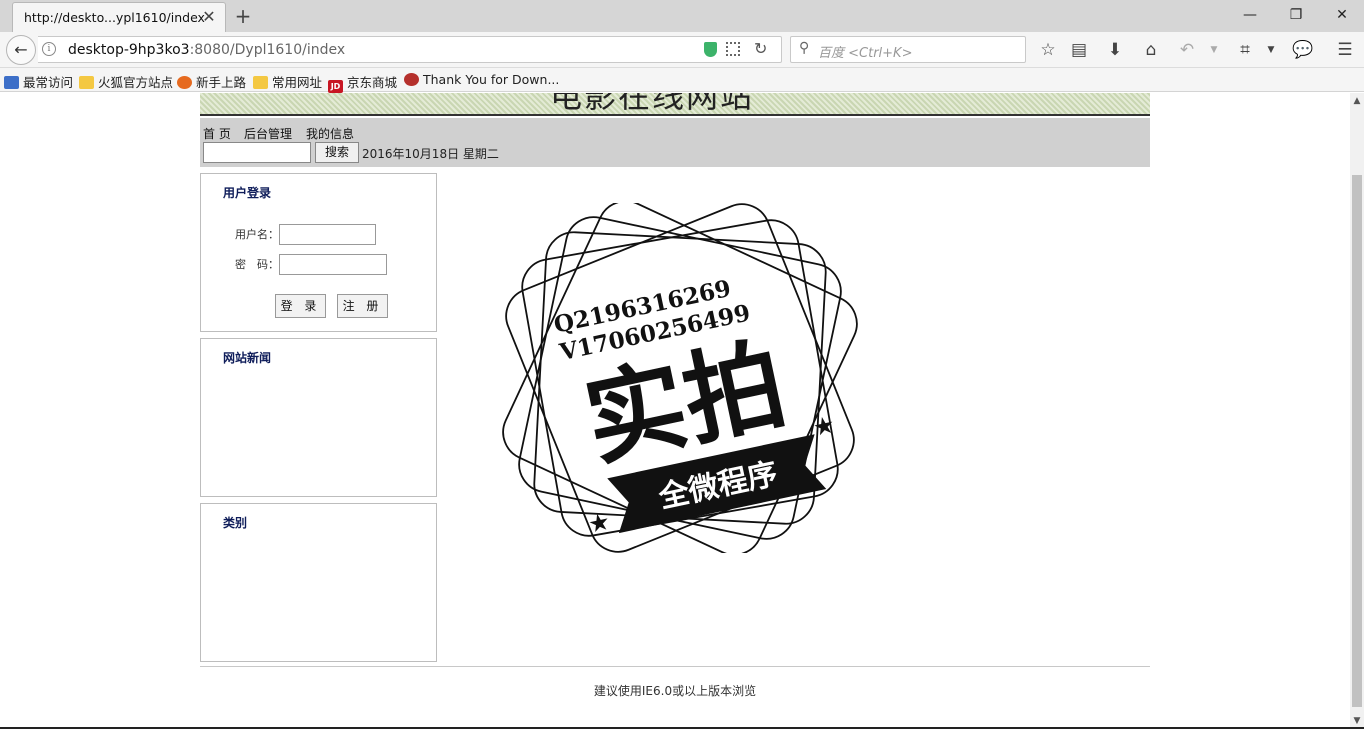 This screenshot has height=729, width=1364. I want to click on url-bar: i desktop-9hp3ko3:8080/Dypl1610/index ↻, so click(410, 49).